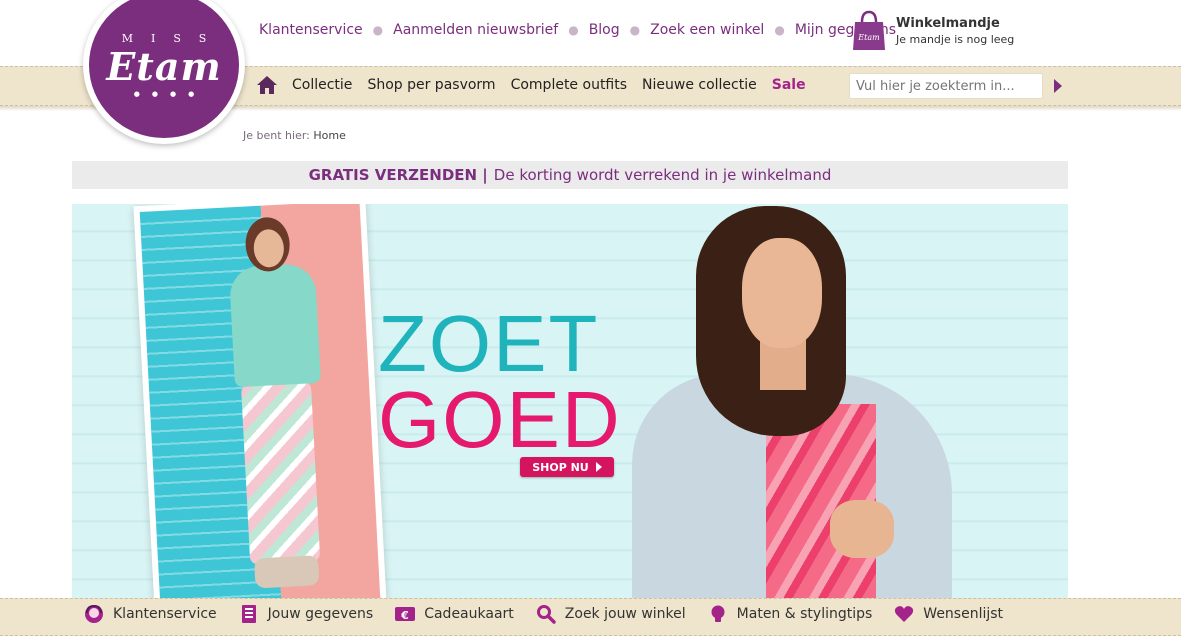  Describe the element at coordinates (287, 572) in the screenshot. I see `model-shoes` at that location.